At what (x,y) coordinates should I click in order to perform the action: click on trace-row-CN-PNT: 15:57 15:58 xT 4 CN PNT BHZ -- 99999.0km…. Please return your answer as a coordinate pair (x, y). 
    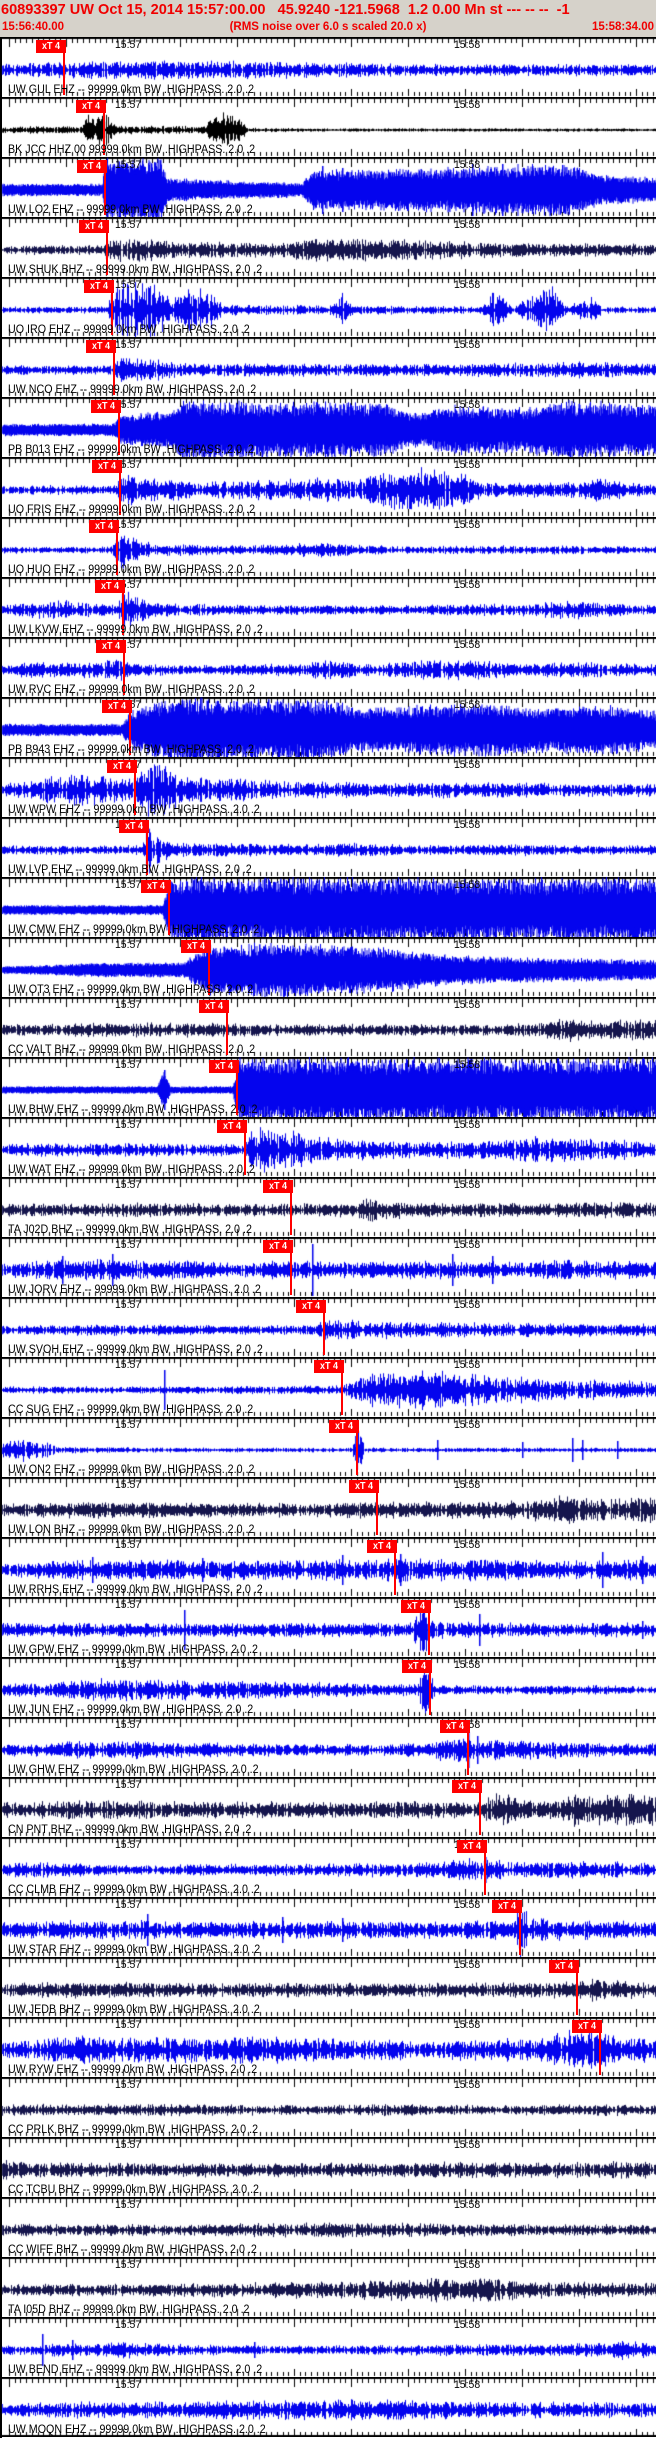
    Looking at the image, I should click on (328, 1807).